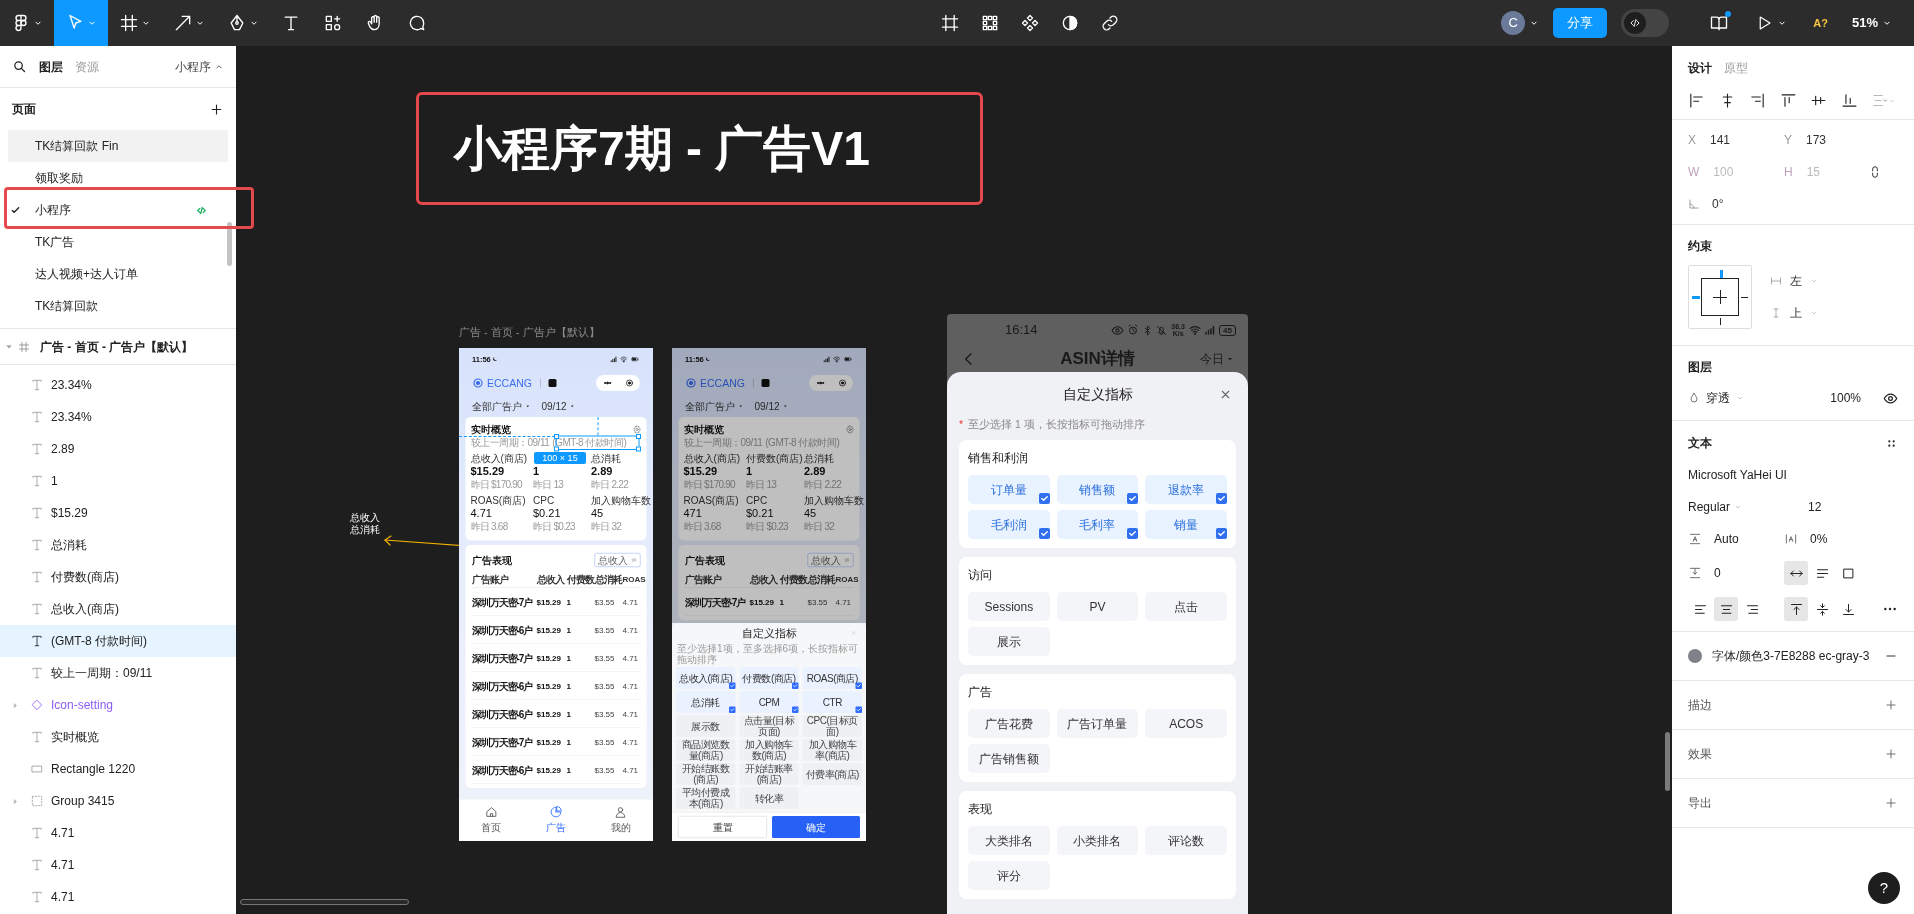  What do you see at coordinates (1845, 398) in the screenshot?
I see `opacity-field: 100%` at bounding box center [1845, 398].